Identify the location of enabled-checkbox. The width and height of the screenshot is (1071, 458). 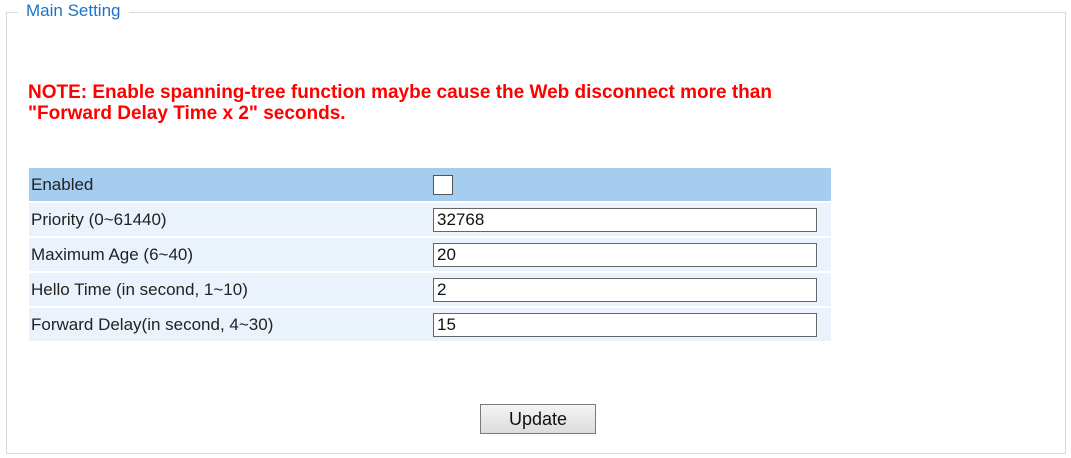
(443, 184).